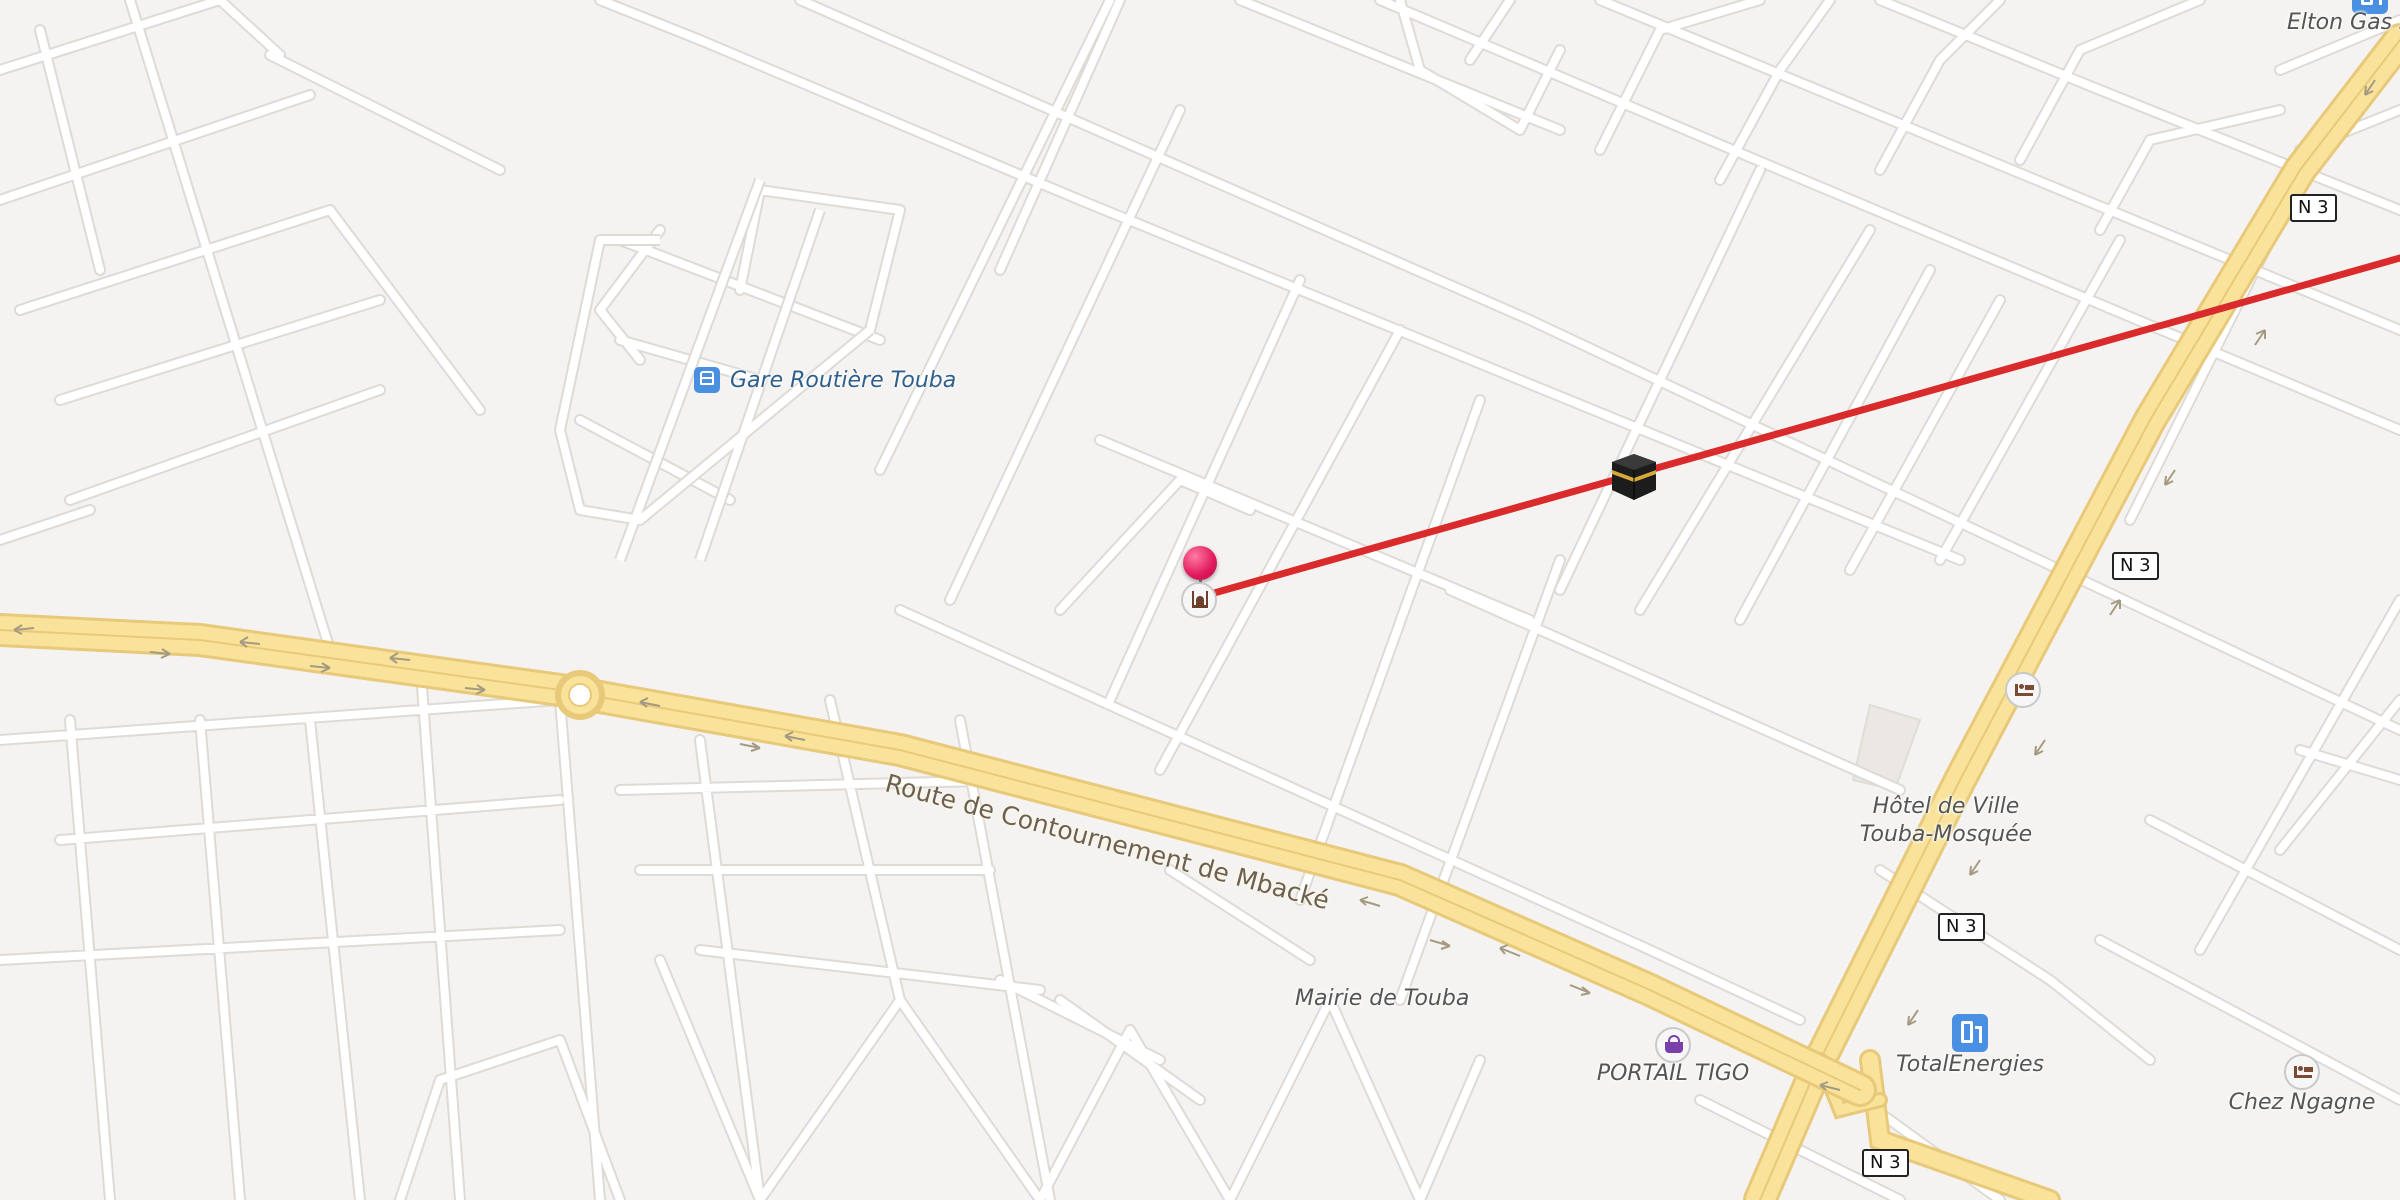  I want to click on gas-station-label: Elton Gas s, so click(2343, 22).